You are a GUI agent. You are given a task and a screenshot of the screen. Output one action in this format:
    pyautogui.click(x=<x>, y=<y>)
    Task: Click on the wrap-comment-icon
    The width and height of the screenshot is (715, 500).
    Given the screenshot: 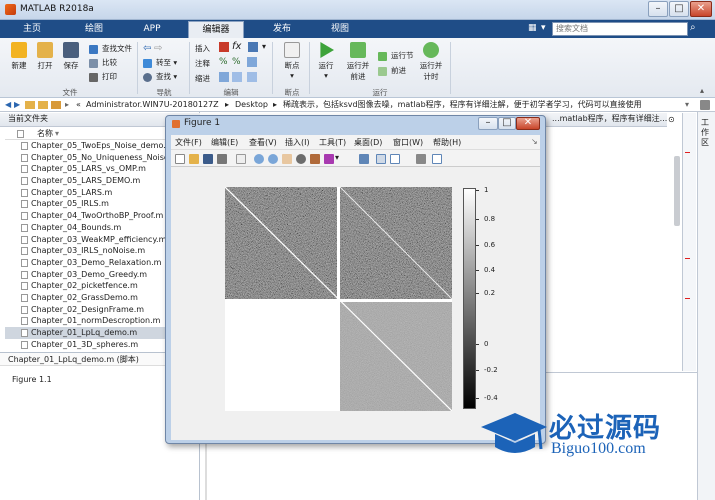 What is the action you would take?
    pyautogui.click(x=252, y=62)
    